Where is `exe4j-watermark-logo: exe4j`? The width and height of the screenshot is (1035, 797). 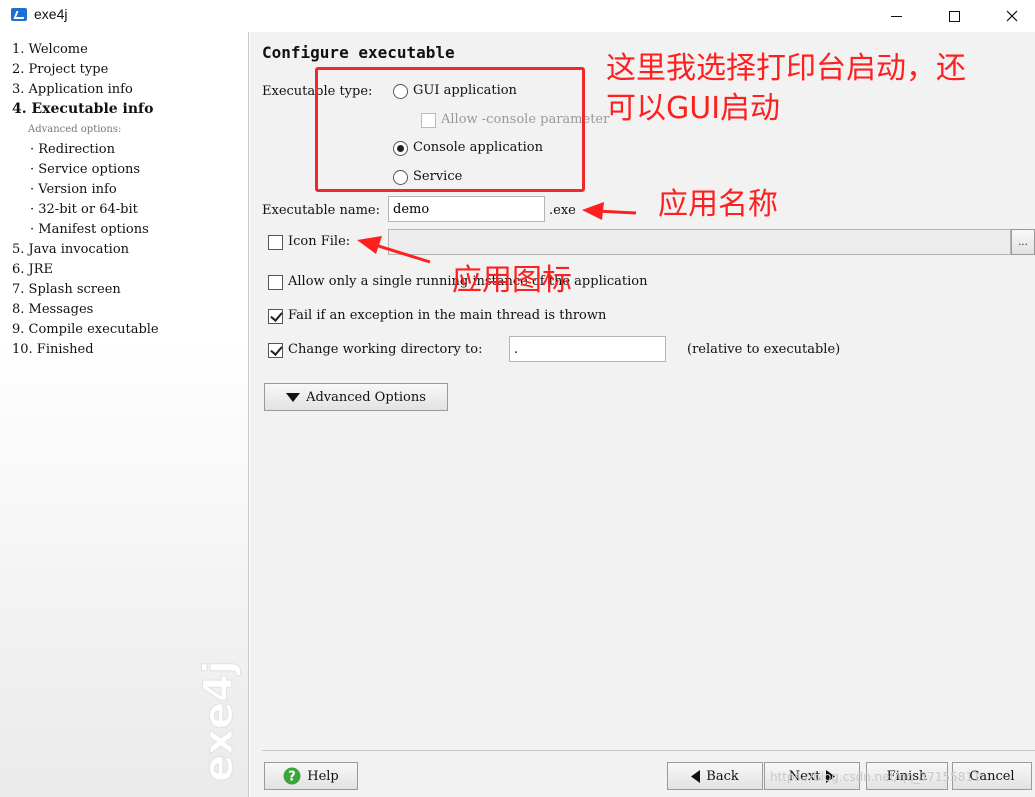
exe4j-watermark-logo: exe4j is located at coordinates (219, 721).